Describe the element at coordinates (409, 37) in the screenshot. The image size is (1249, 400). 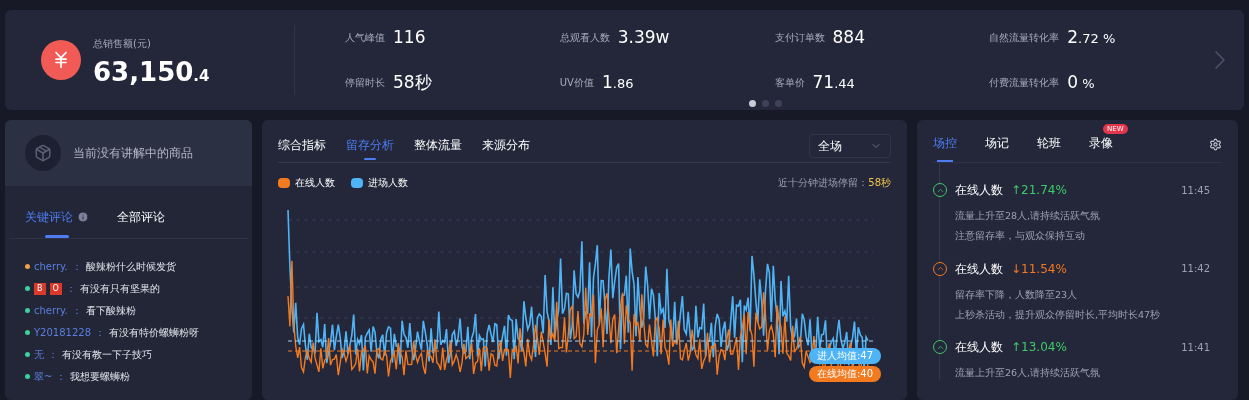
I see `metric-value: 116` at that location.